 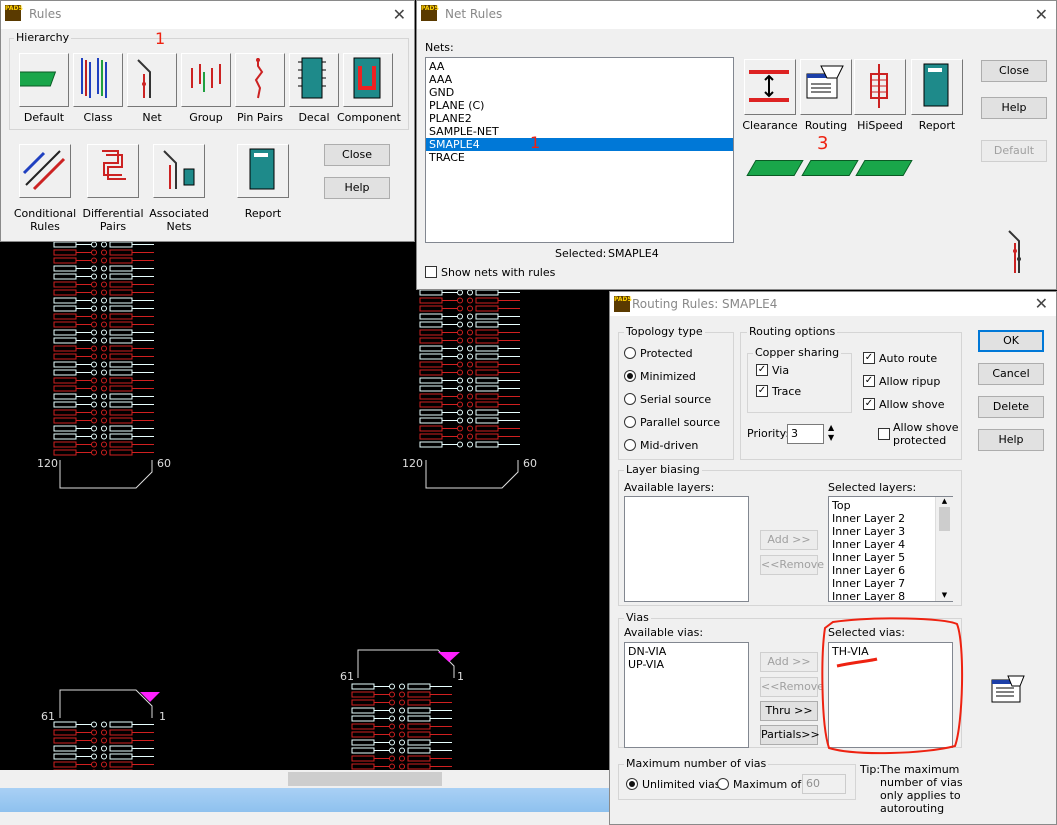 I want to click on maximum-of-label: Maximum of:, so click(x=769, y=784).